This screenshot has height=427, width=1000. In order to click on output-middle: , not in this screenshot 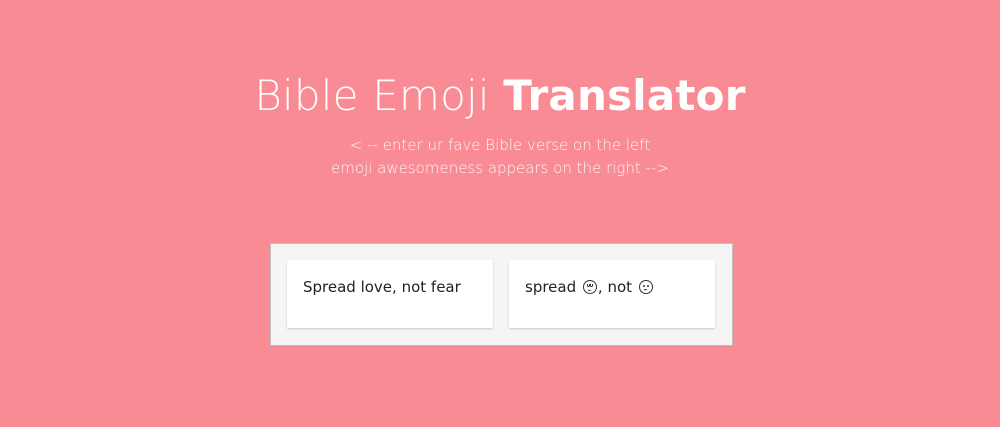, I will do `click(615, 287)`.